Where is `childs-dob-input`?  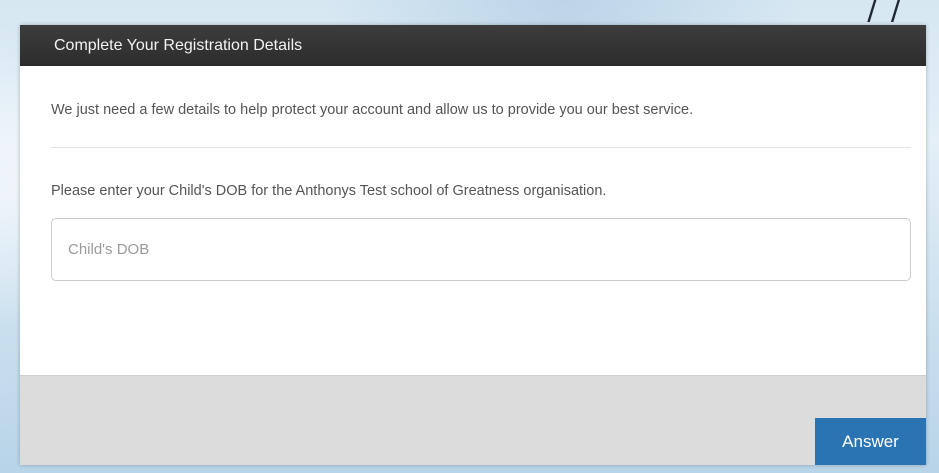 childs-dob-input is located at coordinates (481, 249).